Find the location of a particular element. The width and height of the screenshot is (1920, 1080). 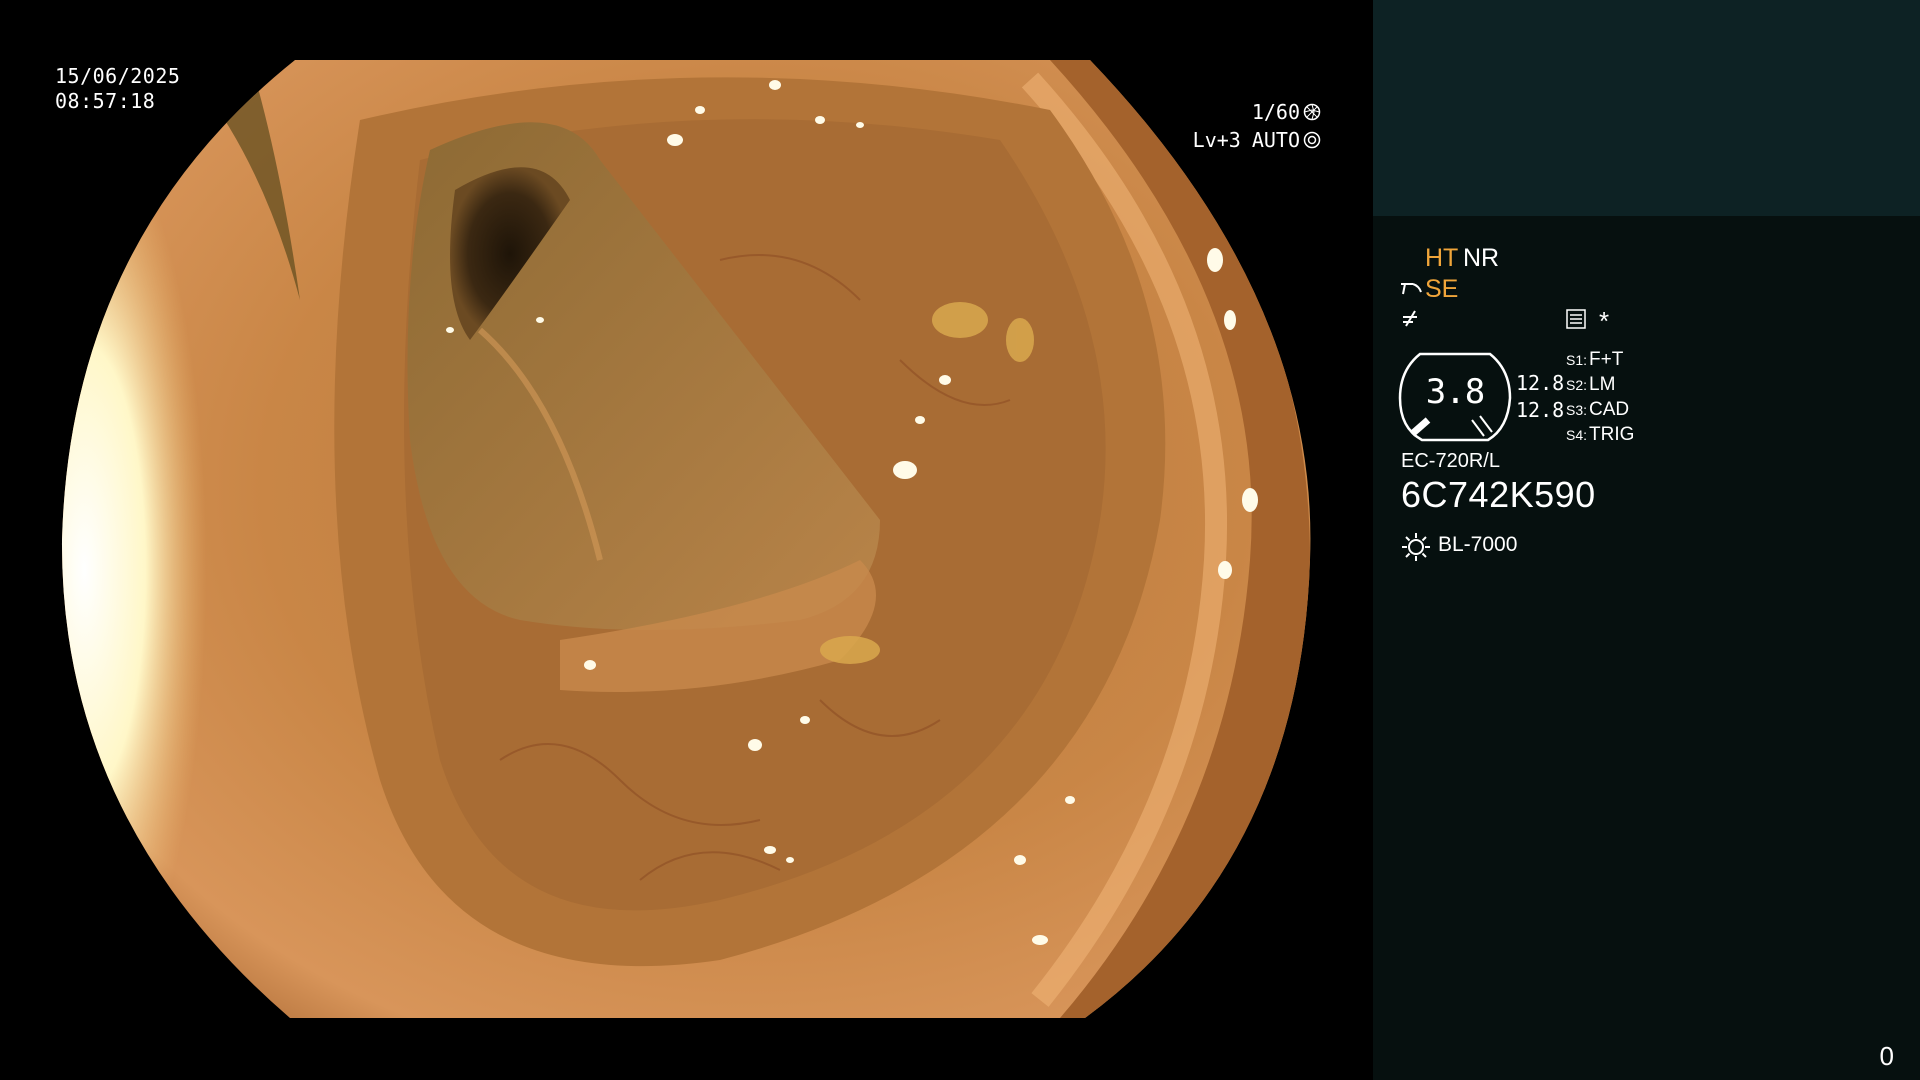

switch-key: S4: is located at coordinates (1577, 435).